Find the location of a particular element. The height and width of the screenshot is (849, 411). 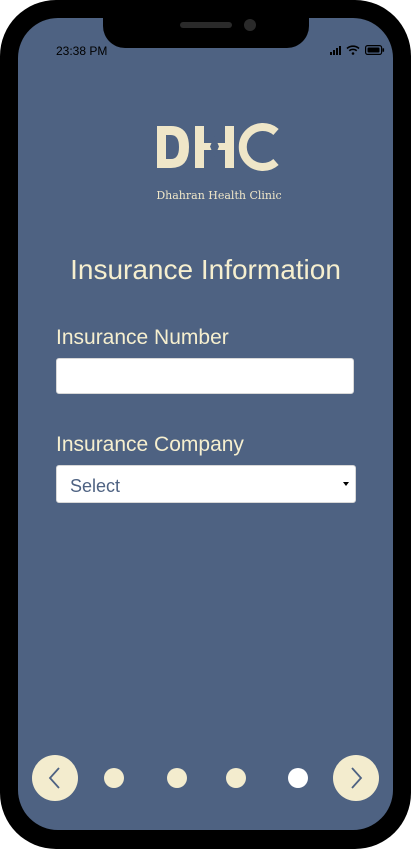

speaker-grille is located at coordinates (206, 25).